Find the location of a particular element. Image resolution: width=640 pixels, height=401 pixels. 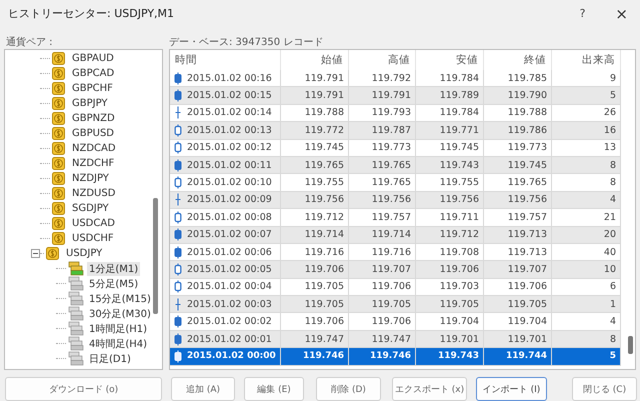

tree-label: 通貨ペア : is located at coordinates (29, 42).